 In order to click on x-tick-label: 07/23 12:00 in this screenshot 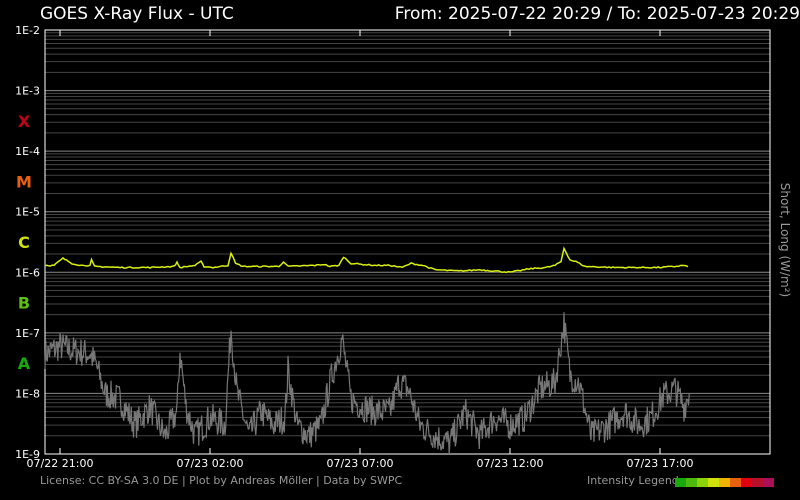, I will do `click(510, 463)`.